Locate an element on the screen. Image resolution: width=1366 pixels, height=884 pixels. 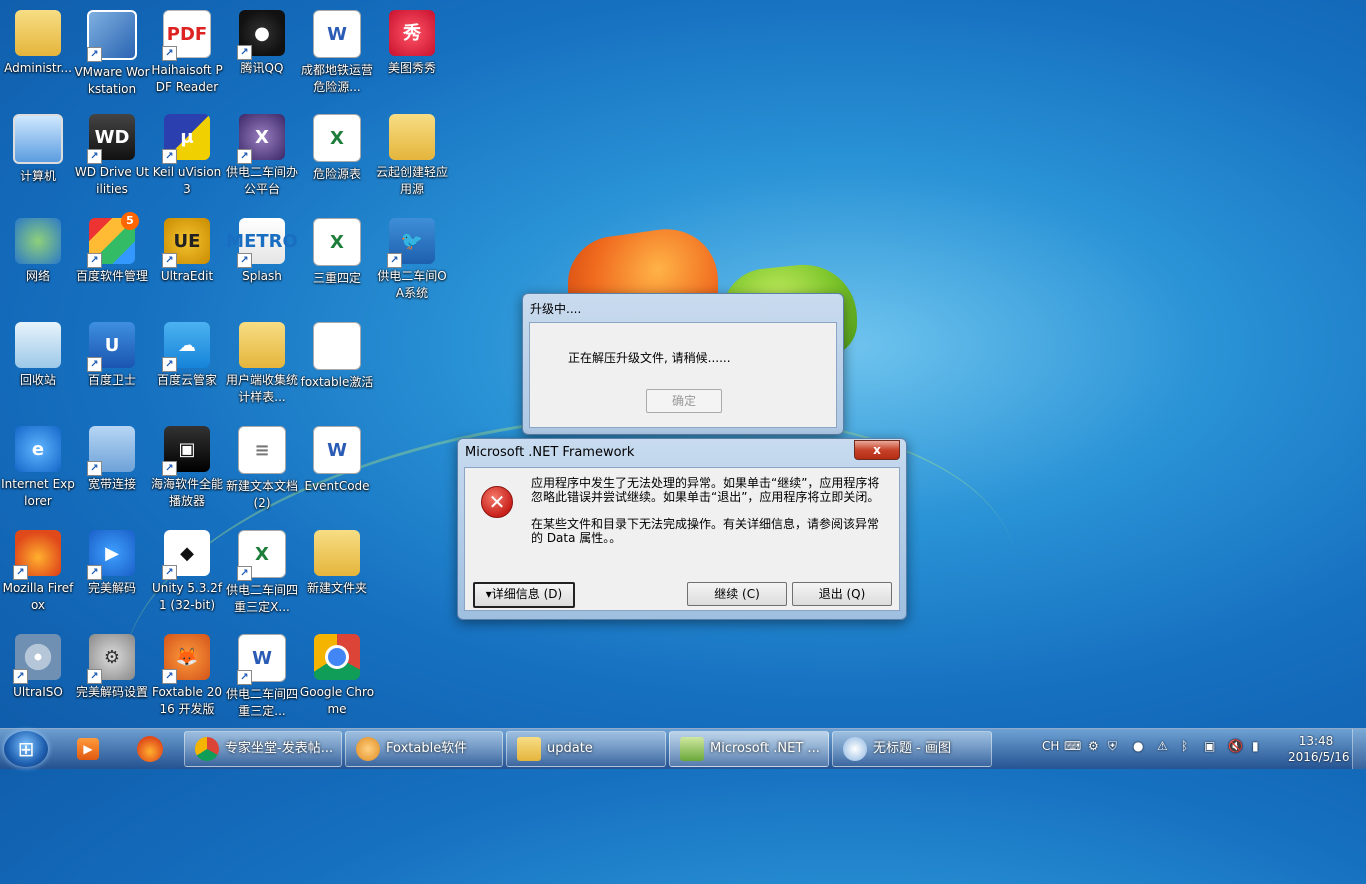
shield-icon: U is located at coordinates (111, 347).